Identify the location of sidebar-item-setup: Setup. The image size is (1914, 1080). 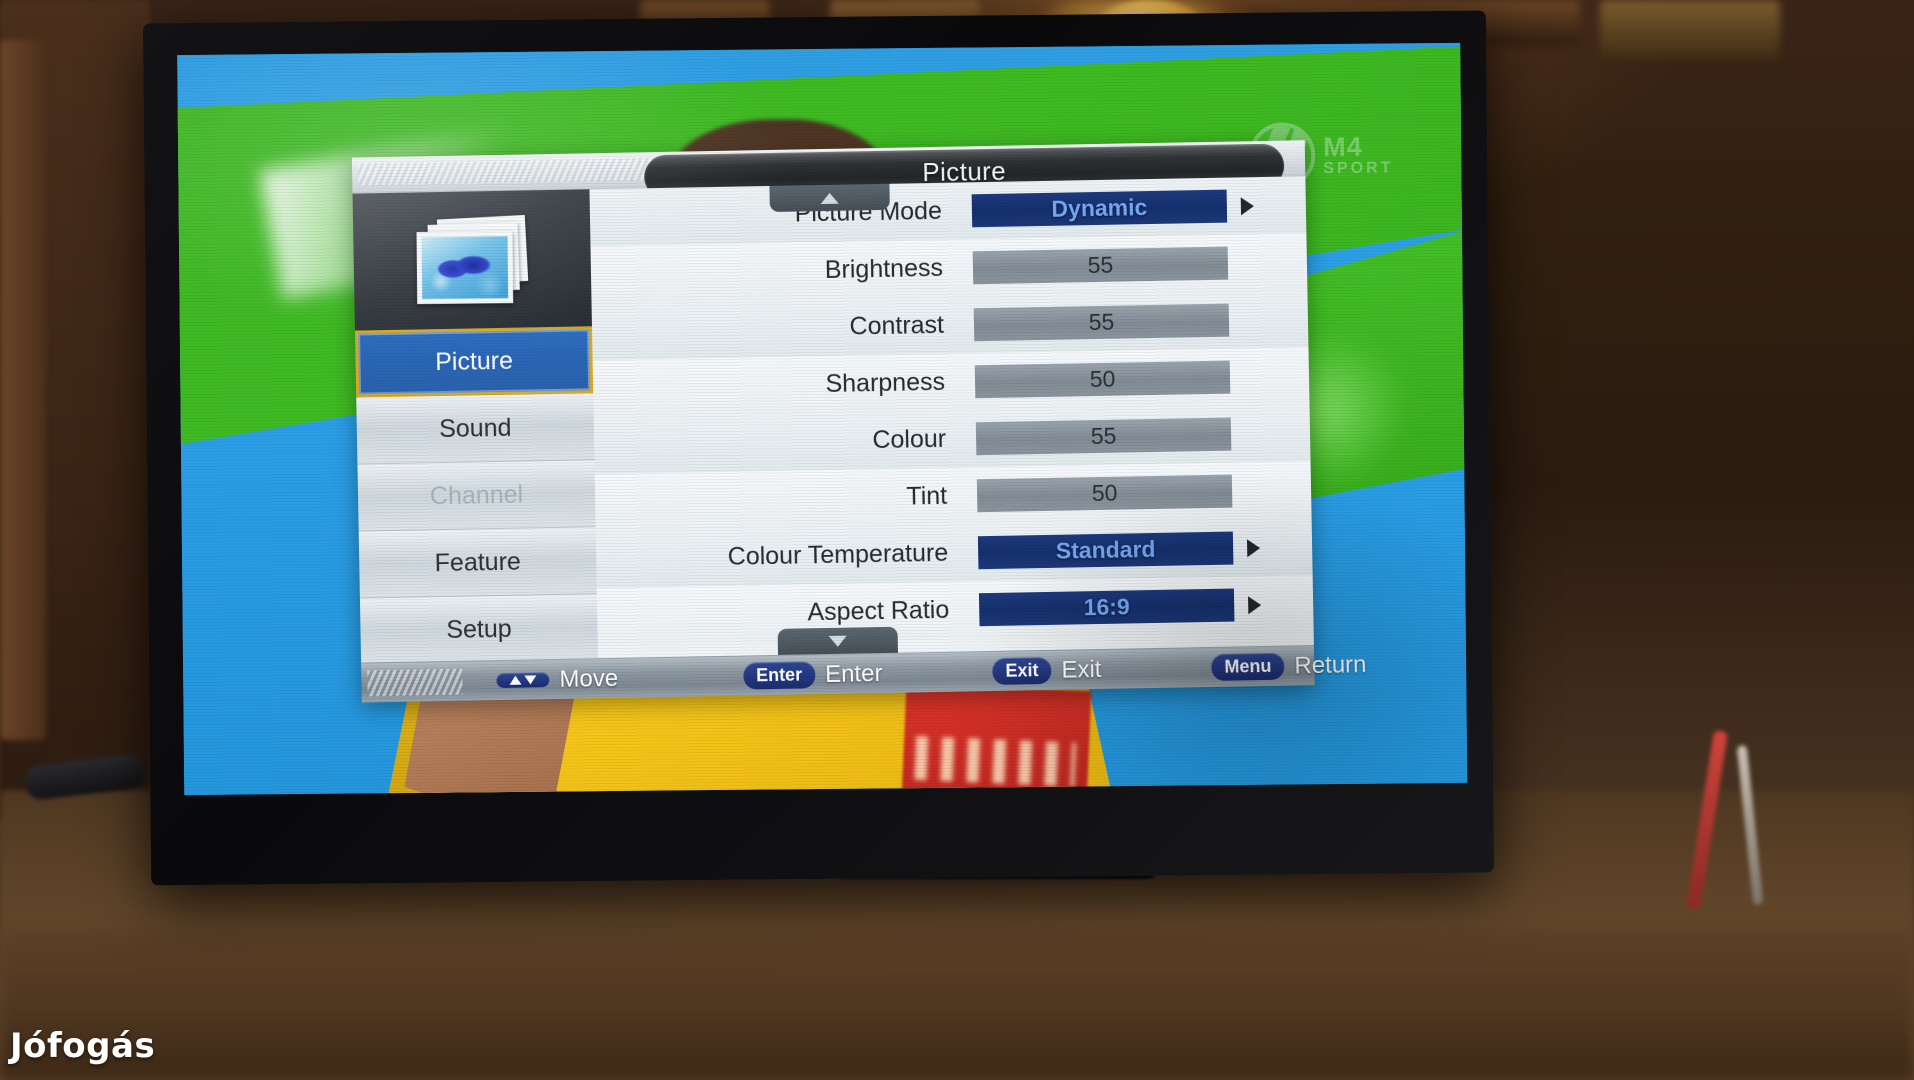
(479, 630).